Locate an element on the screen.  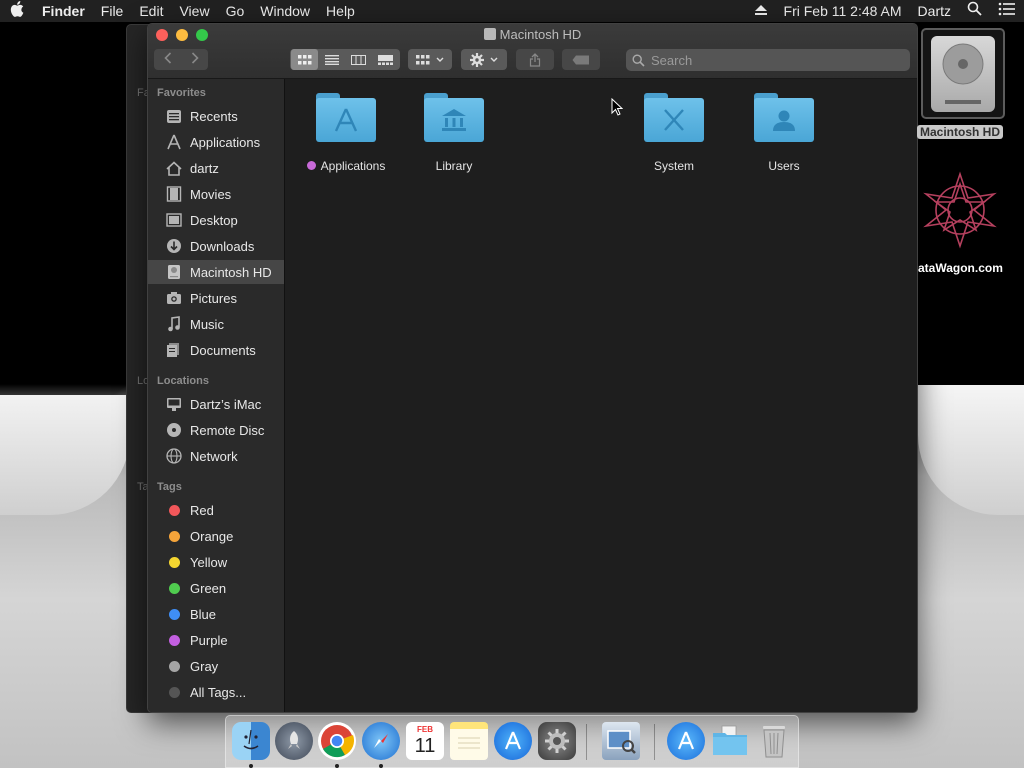
dock-applications-folder-icon is located at coordinates (686, 741).